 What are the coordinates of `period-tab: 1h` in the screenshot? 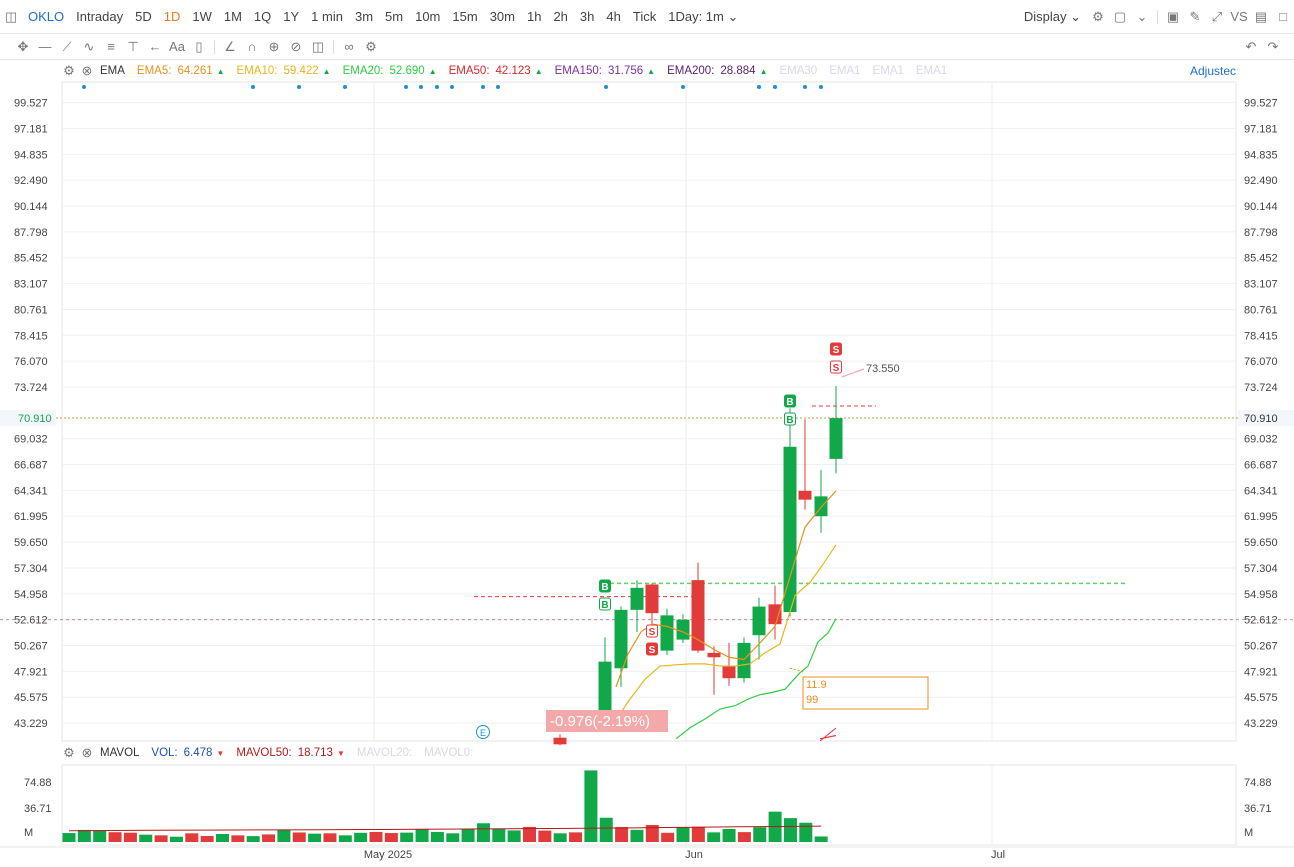 It's located at (534, 16).